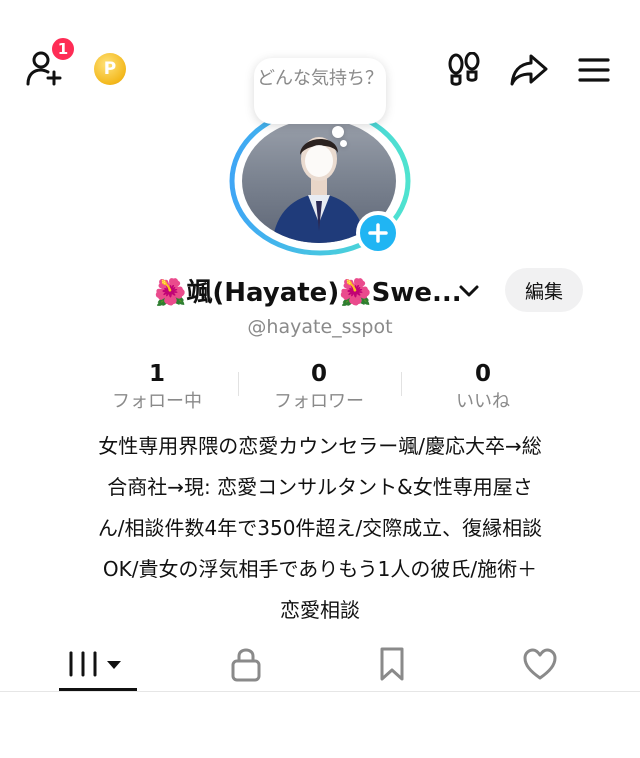  I want to click on bio-line: 合商社→現: 恋愛コンサルタント&女性専用屋さ, so click(320, 487).